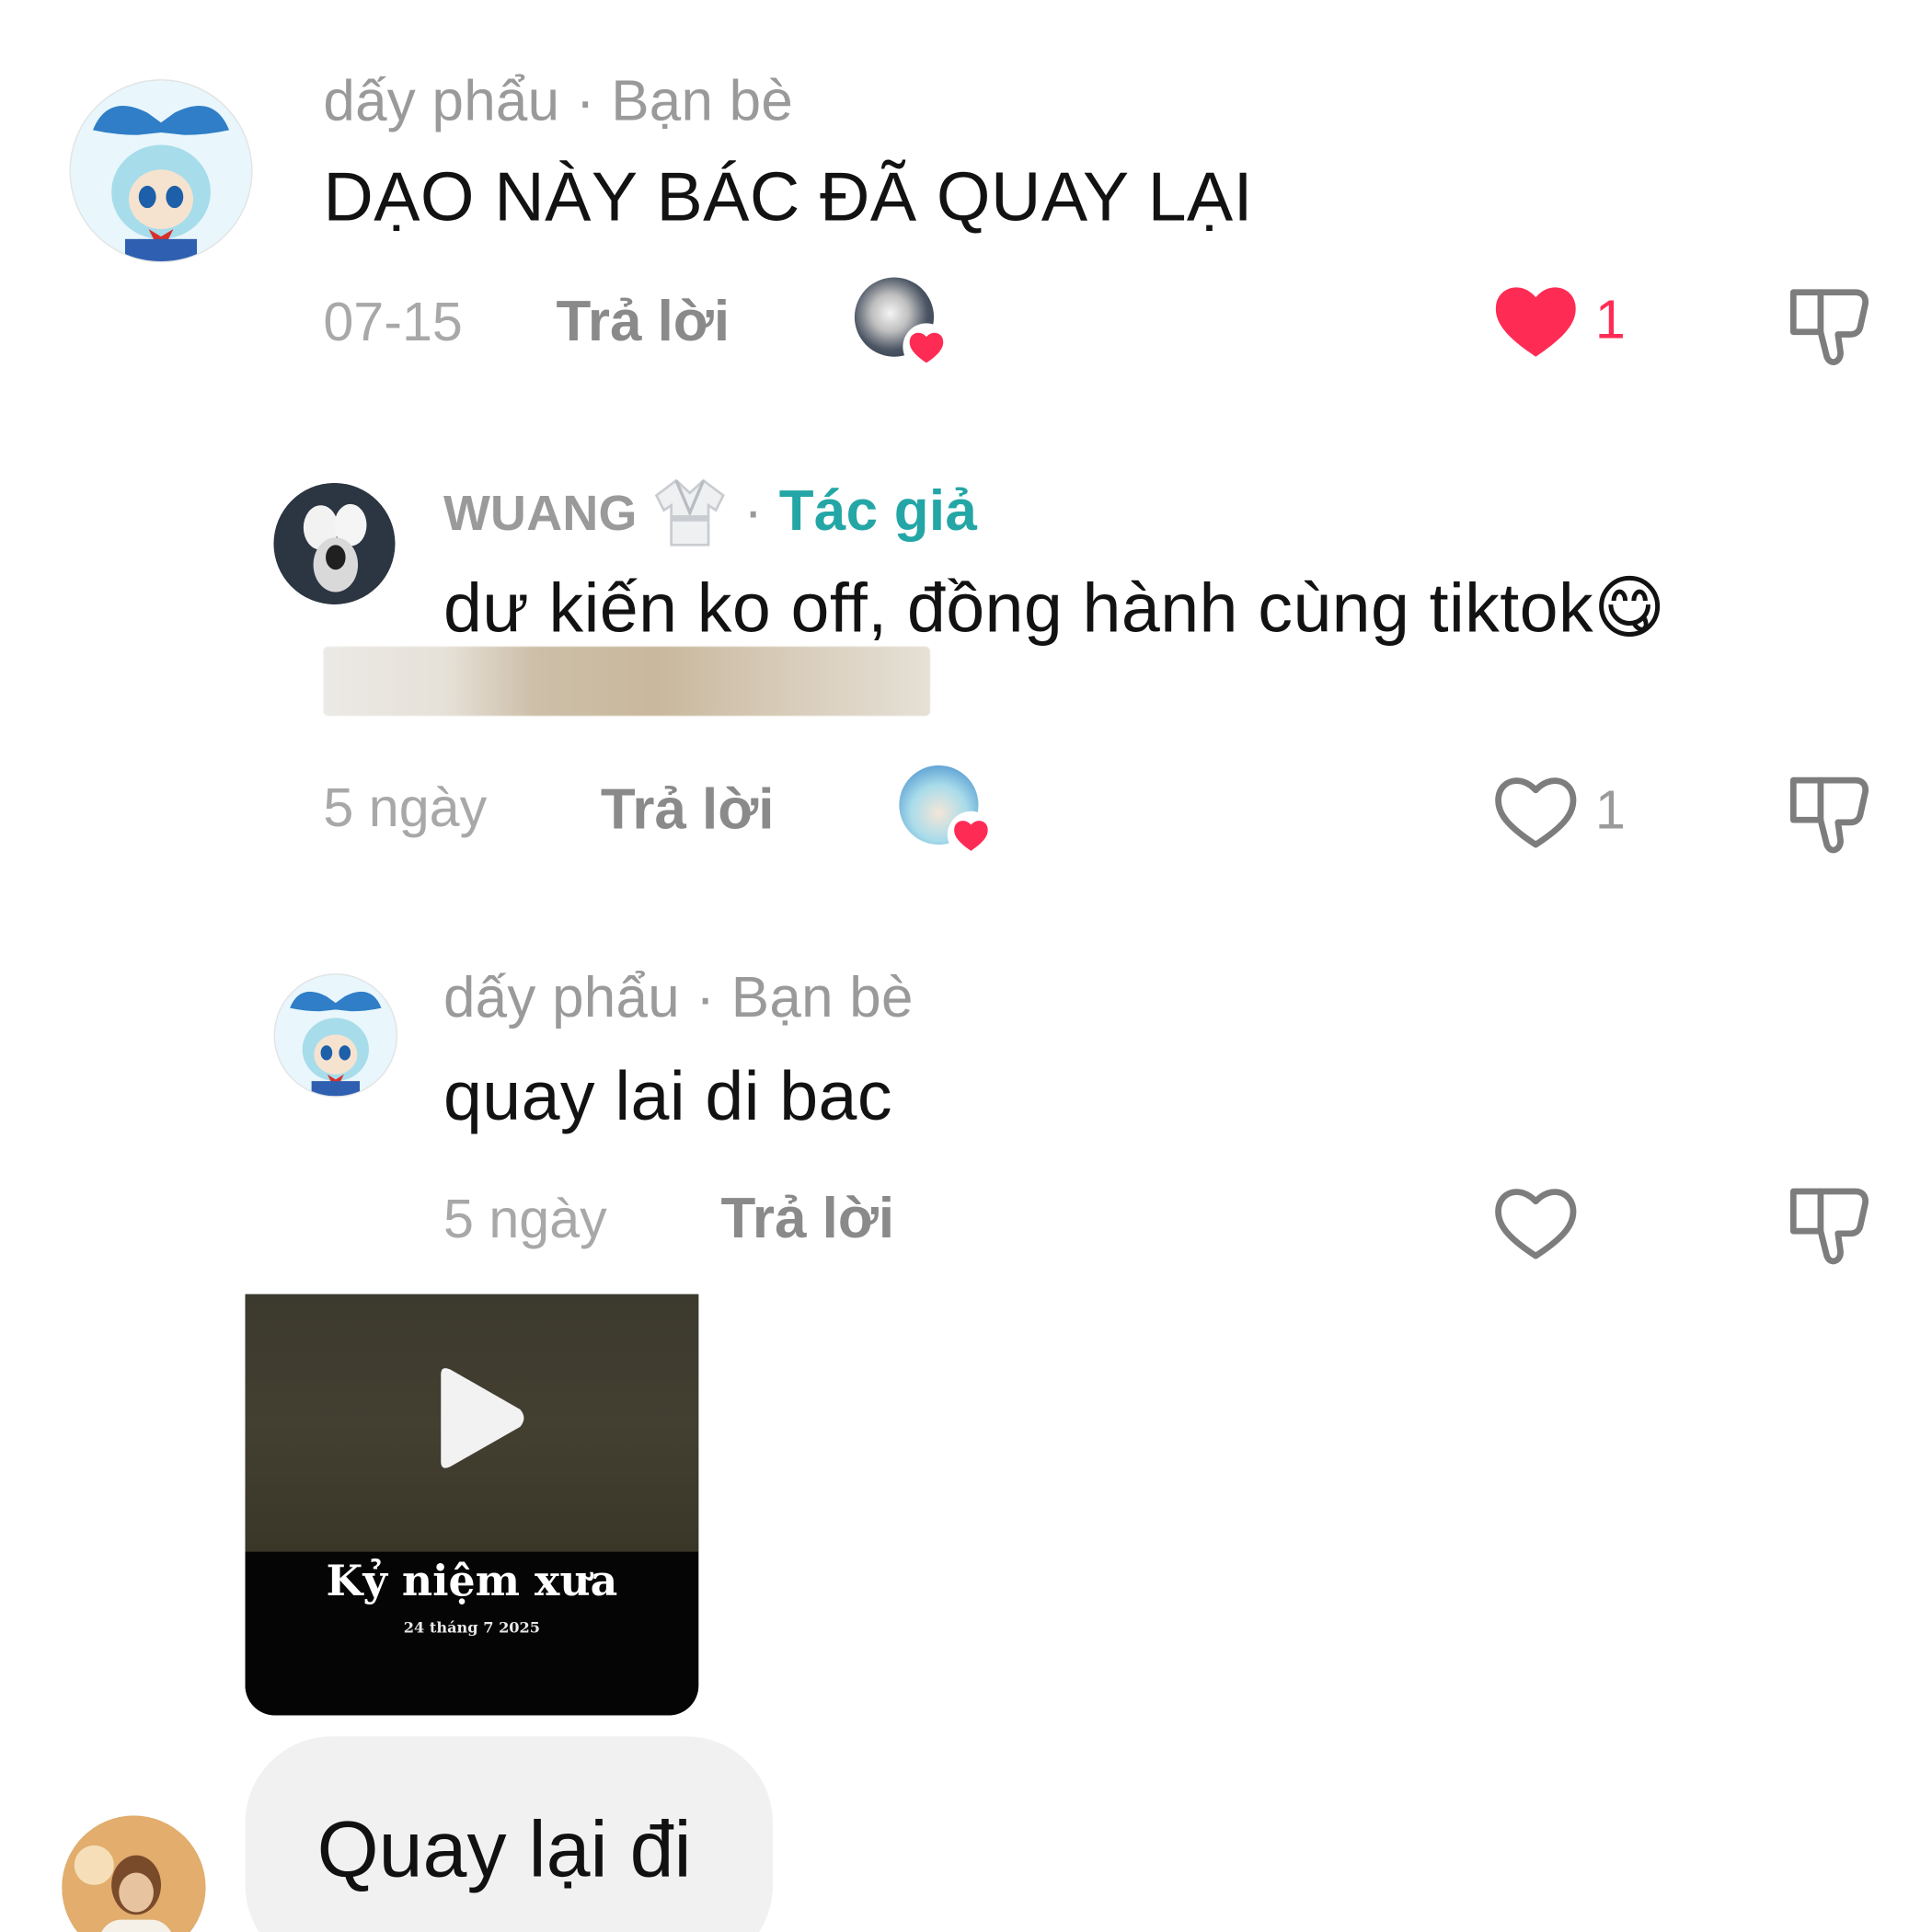 This screenshot has height=1932, width=1932. I want to click on video-title: Kỷ niệm xưa, so click(472, 1582).